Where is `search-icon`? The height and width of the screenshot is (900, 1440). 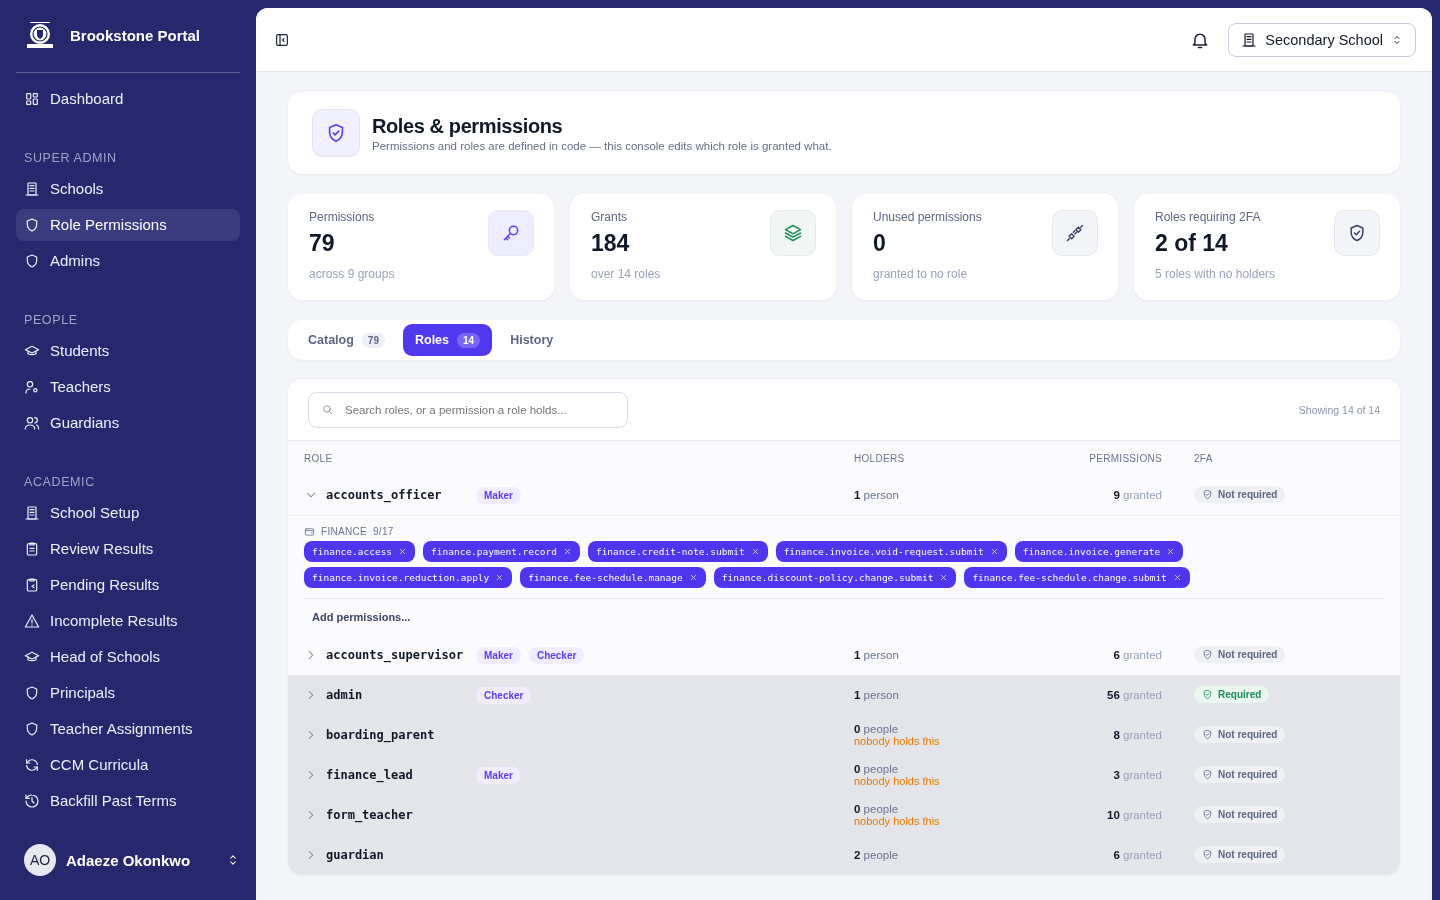 search-icon is located at coordinates (327, 409).